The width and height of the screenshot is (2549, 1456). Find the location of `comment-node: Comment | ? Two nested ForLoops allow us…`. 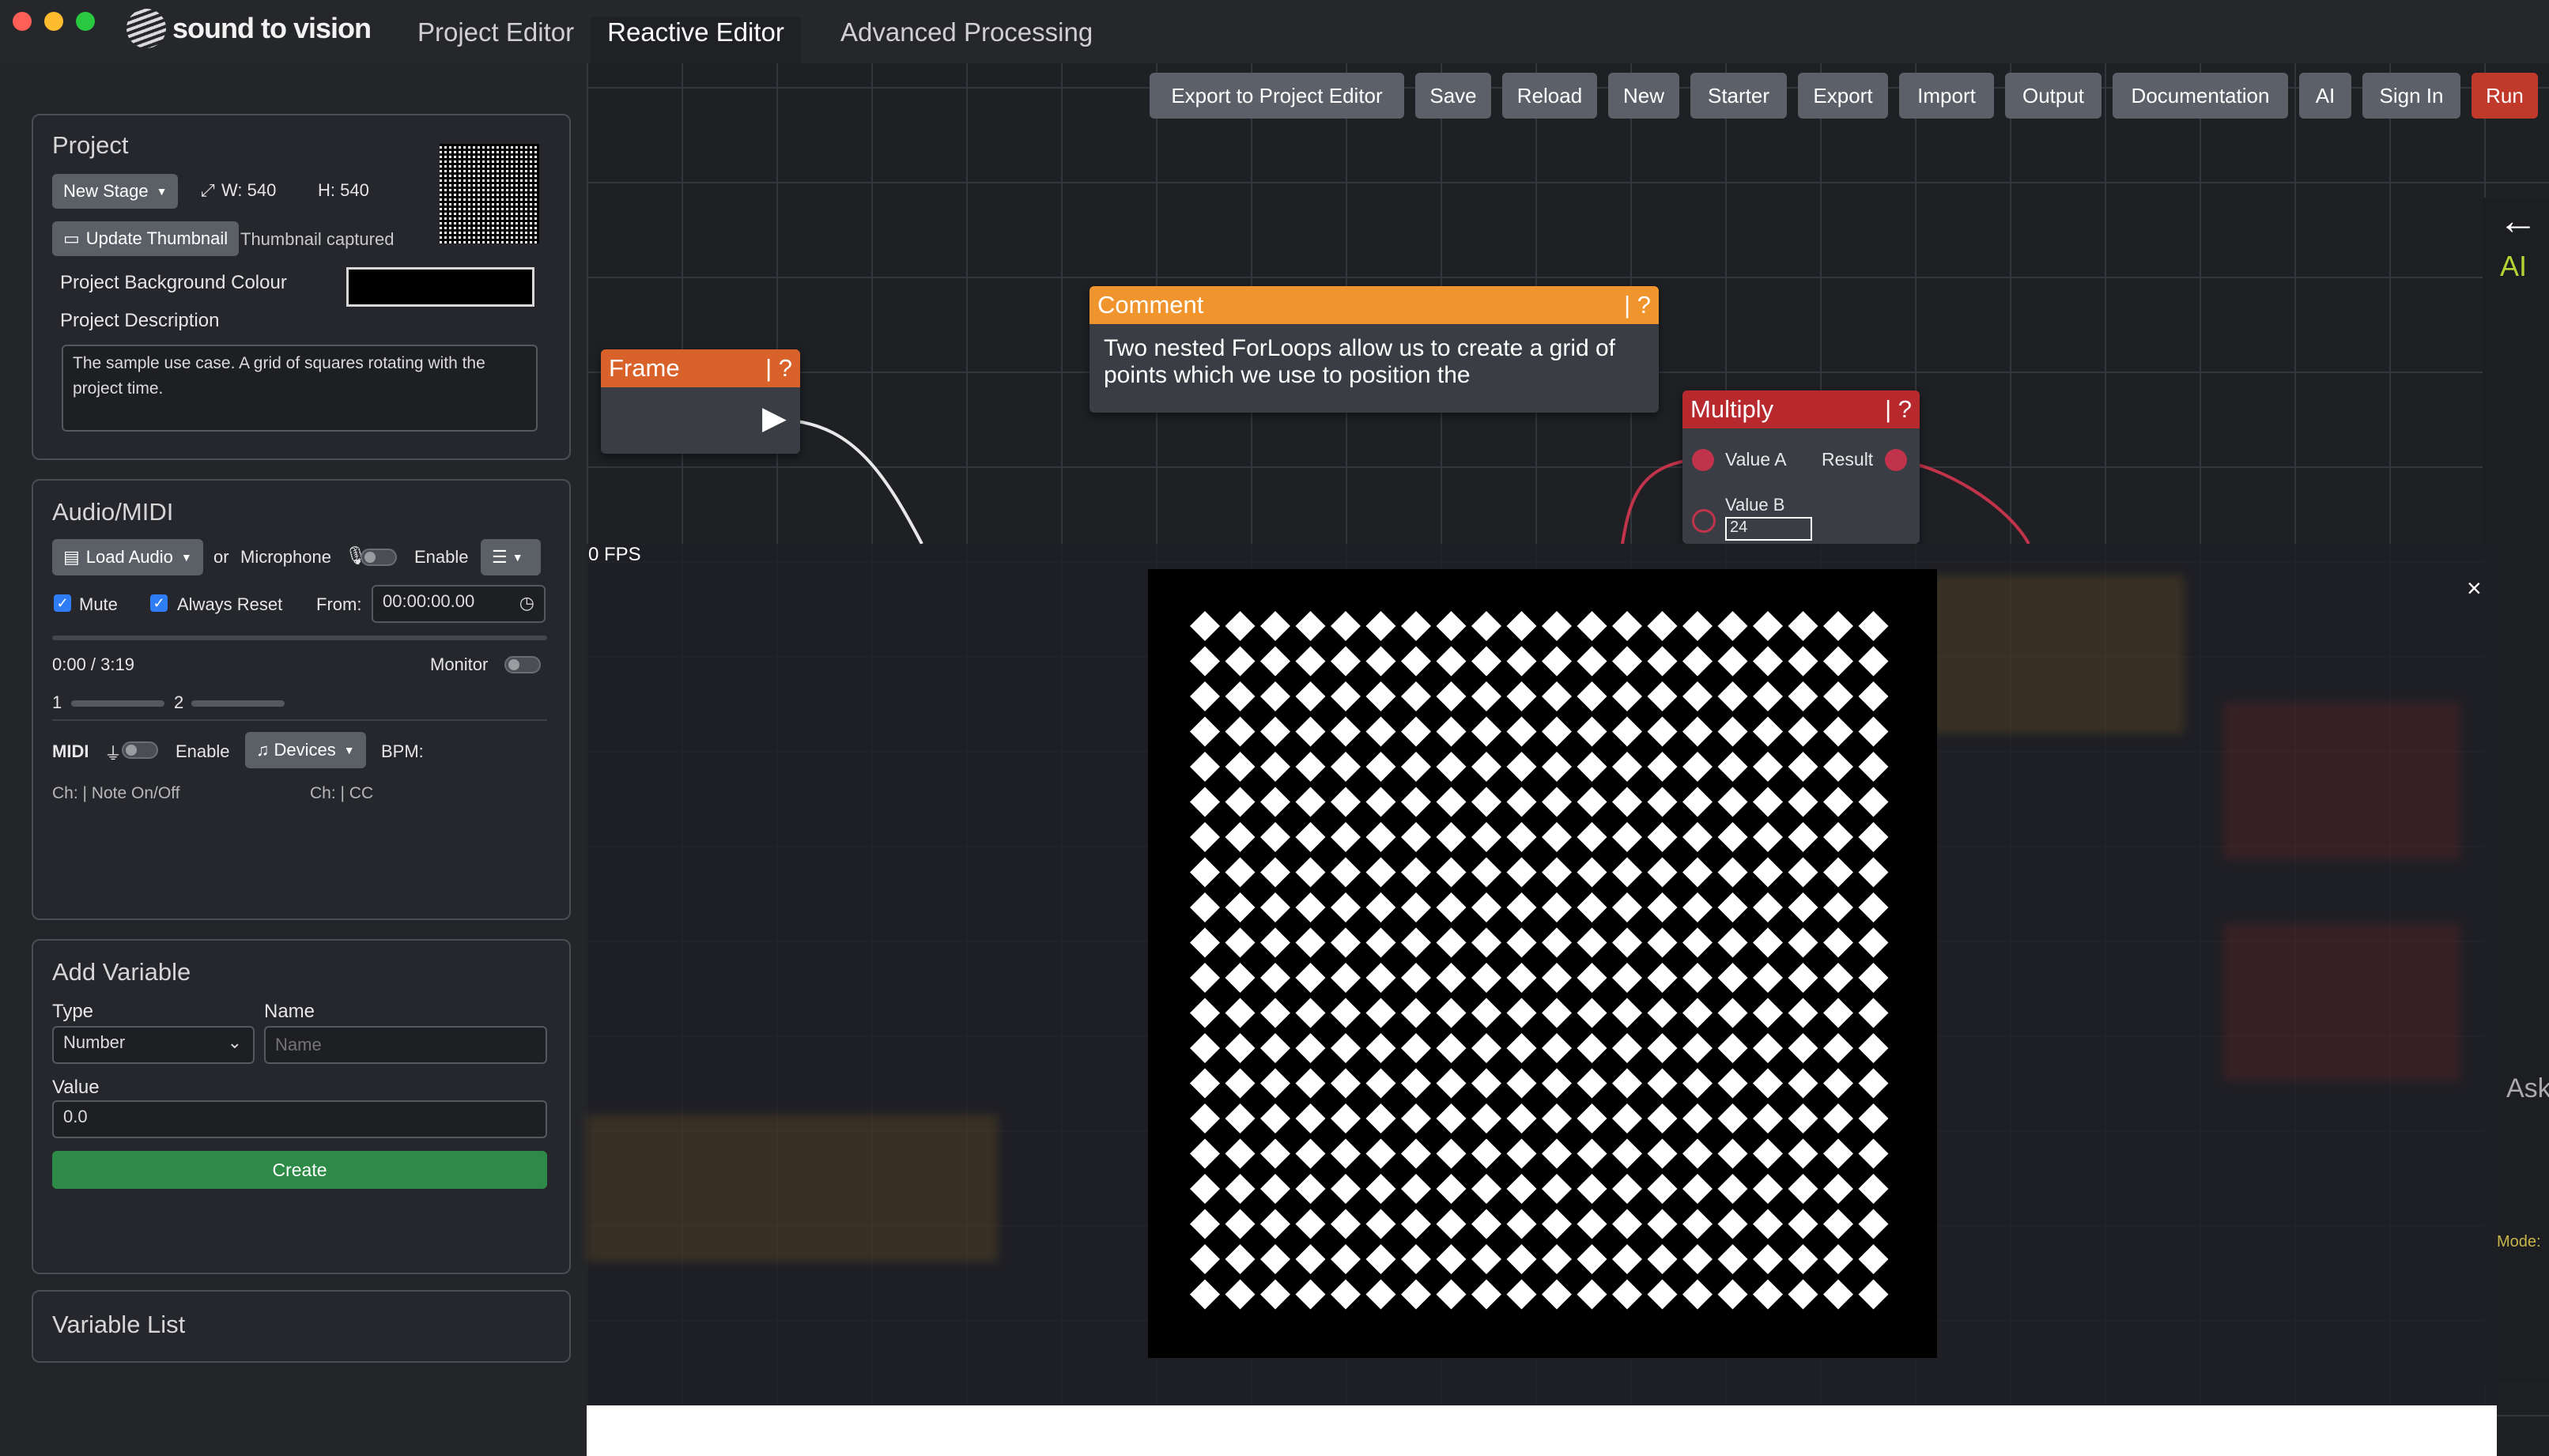

comment-node: Comment | ? Two nested ForLoops allow us… is located at coordinates (1374, 349).